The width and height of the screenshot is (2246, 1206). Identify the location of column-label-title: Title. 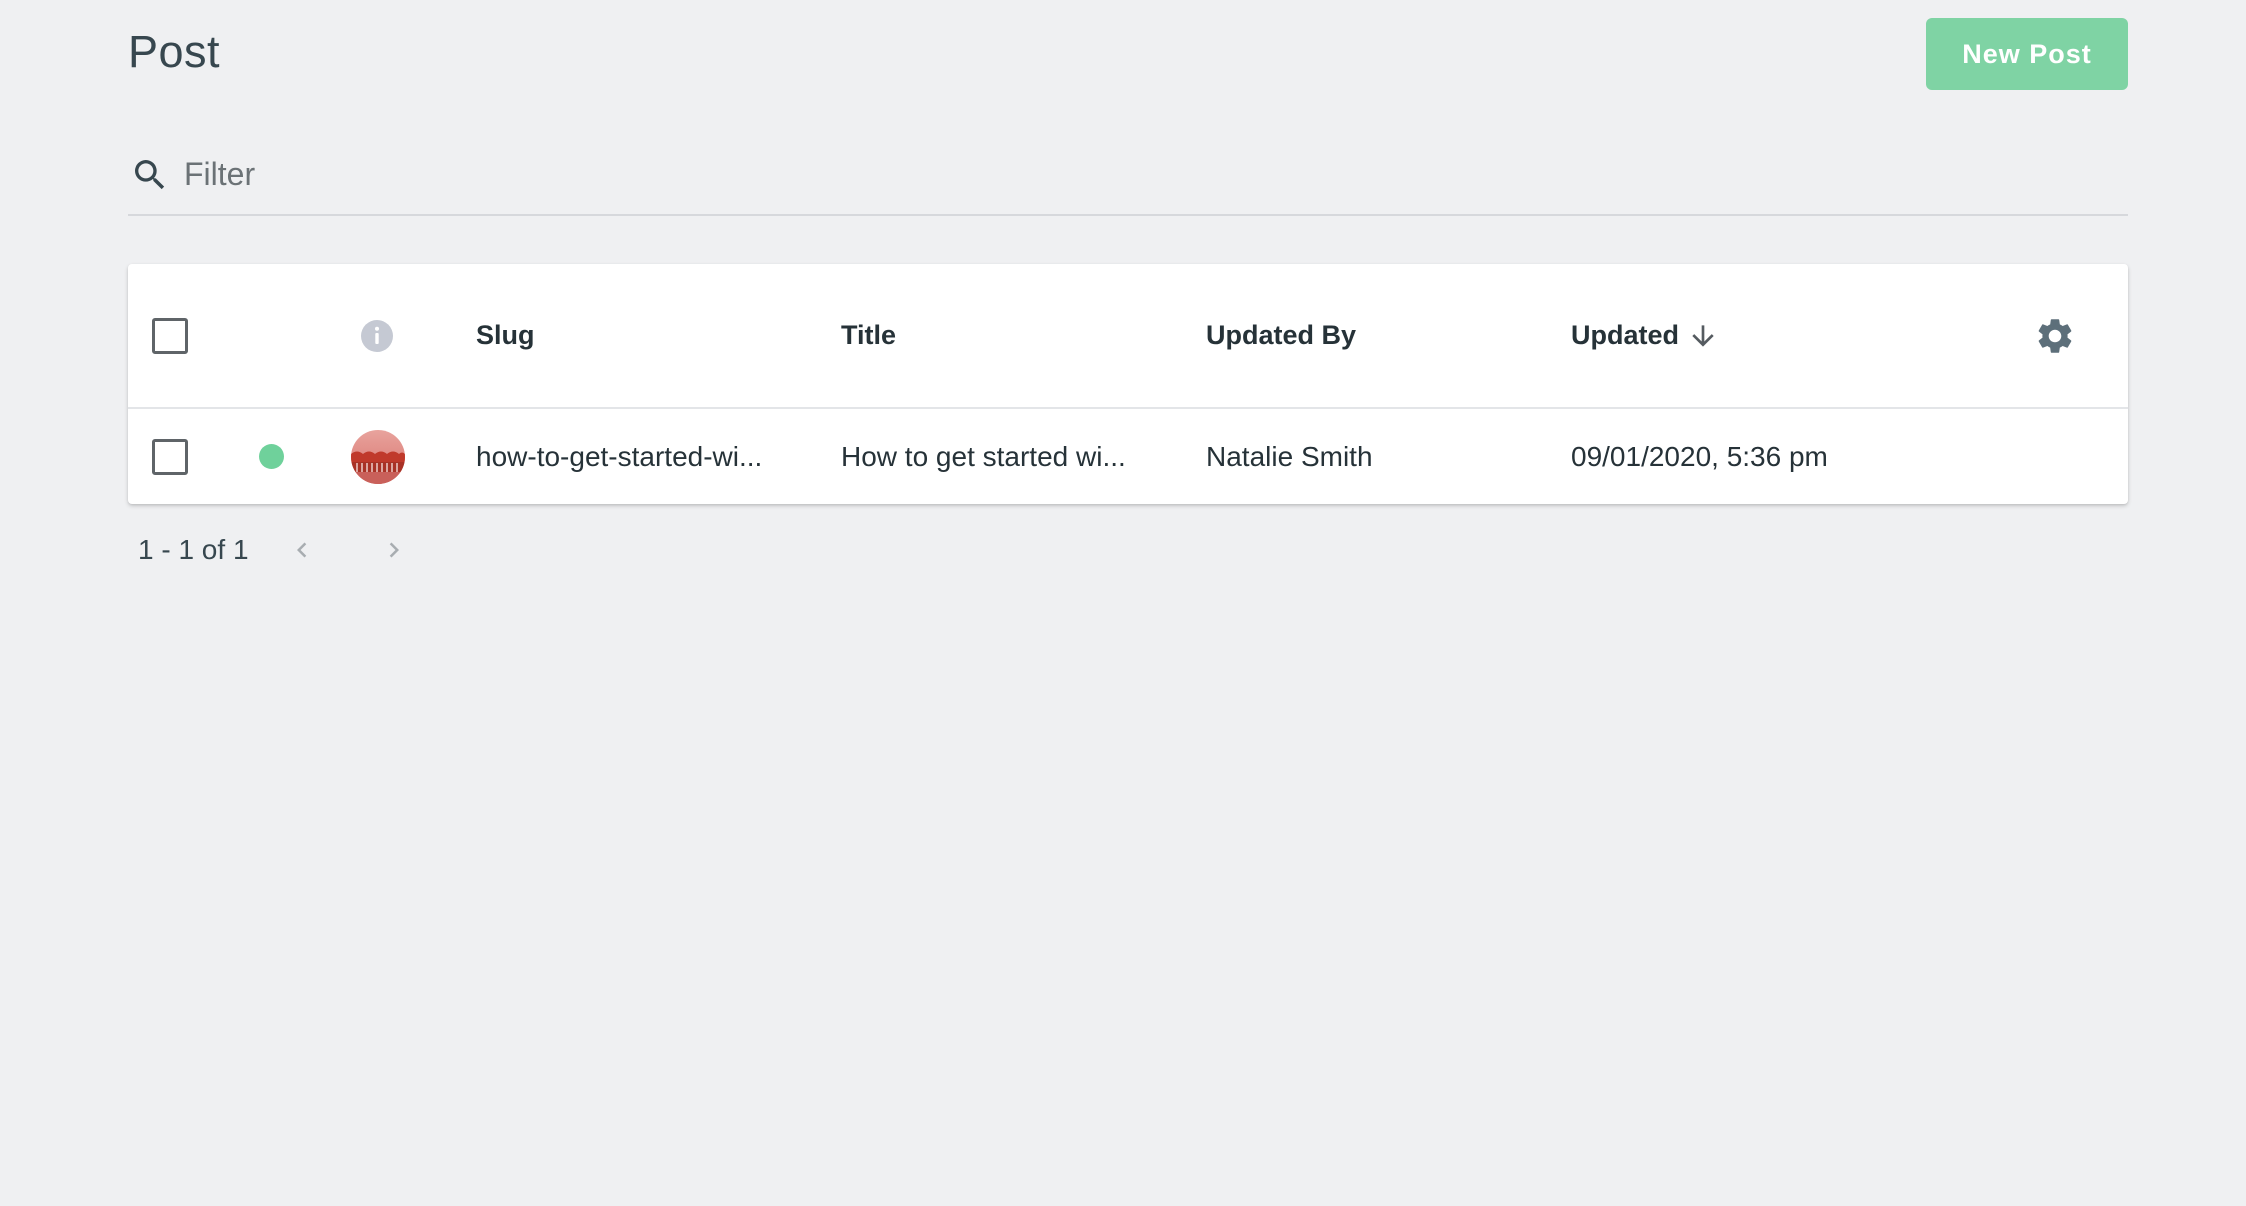
(869, 335).